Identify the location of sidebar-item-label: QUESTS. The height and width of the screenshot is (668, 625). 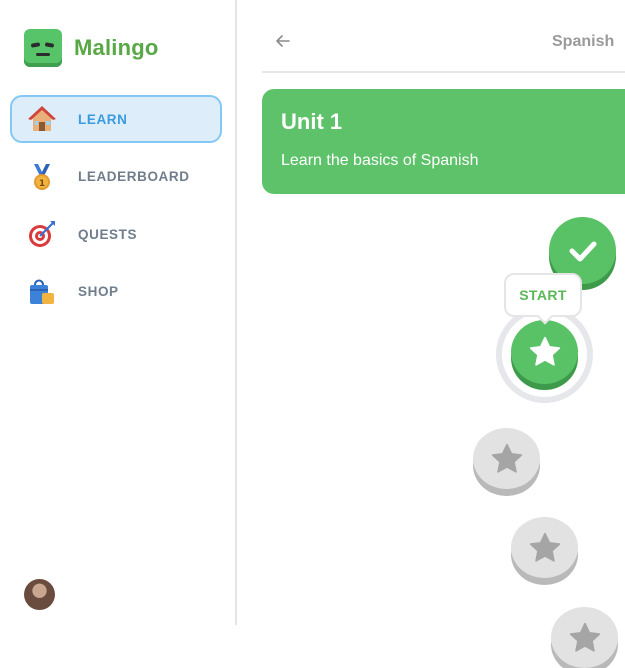
(108, 234).